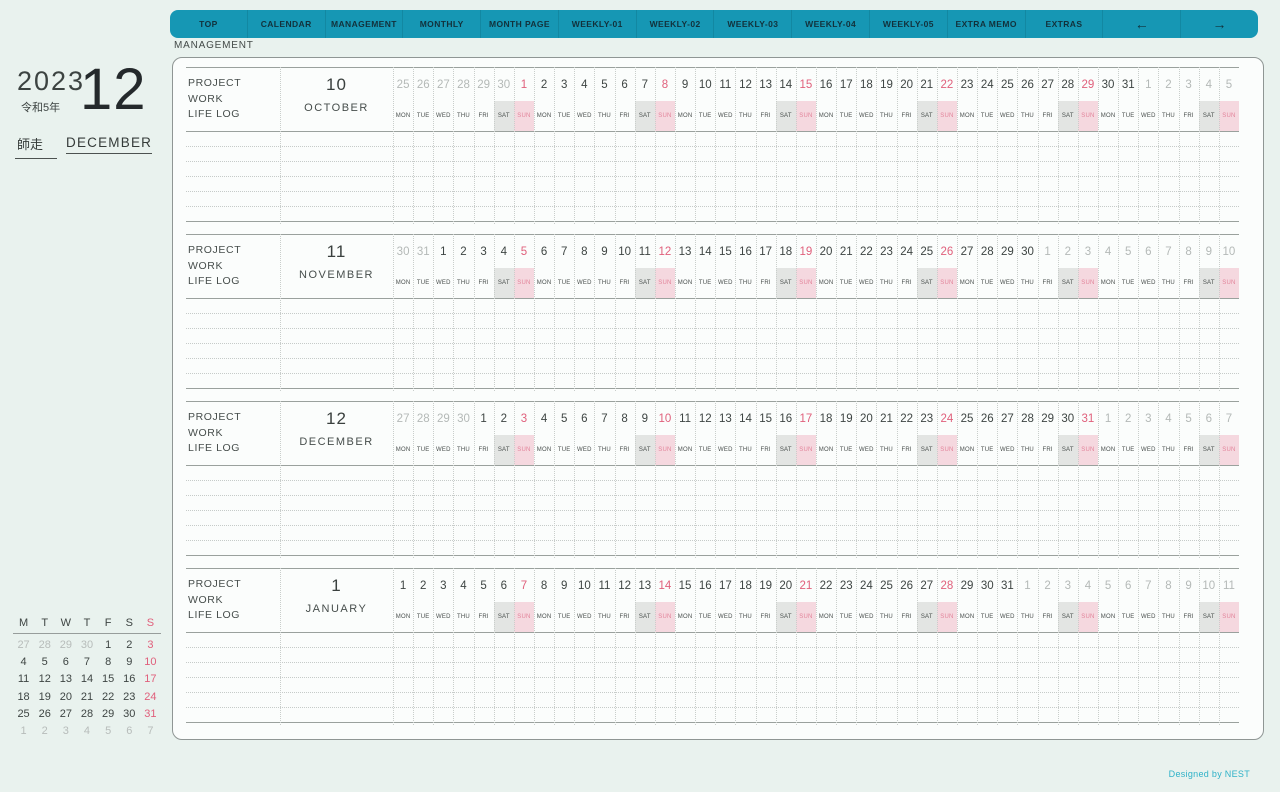  I want to click on day-cell: 9 MON, so click(685, 99).